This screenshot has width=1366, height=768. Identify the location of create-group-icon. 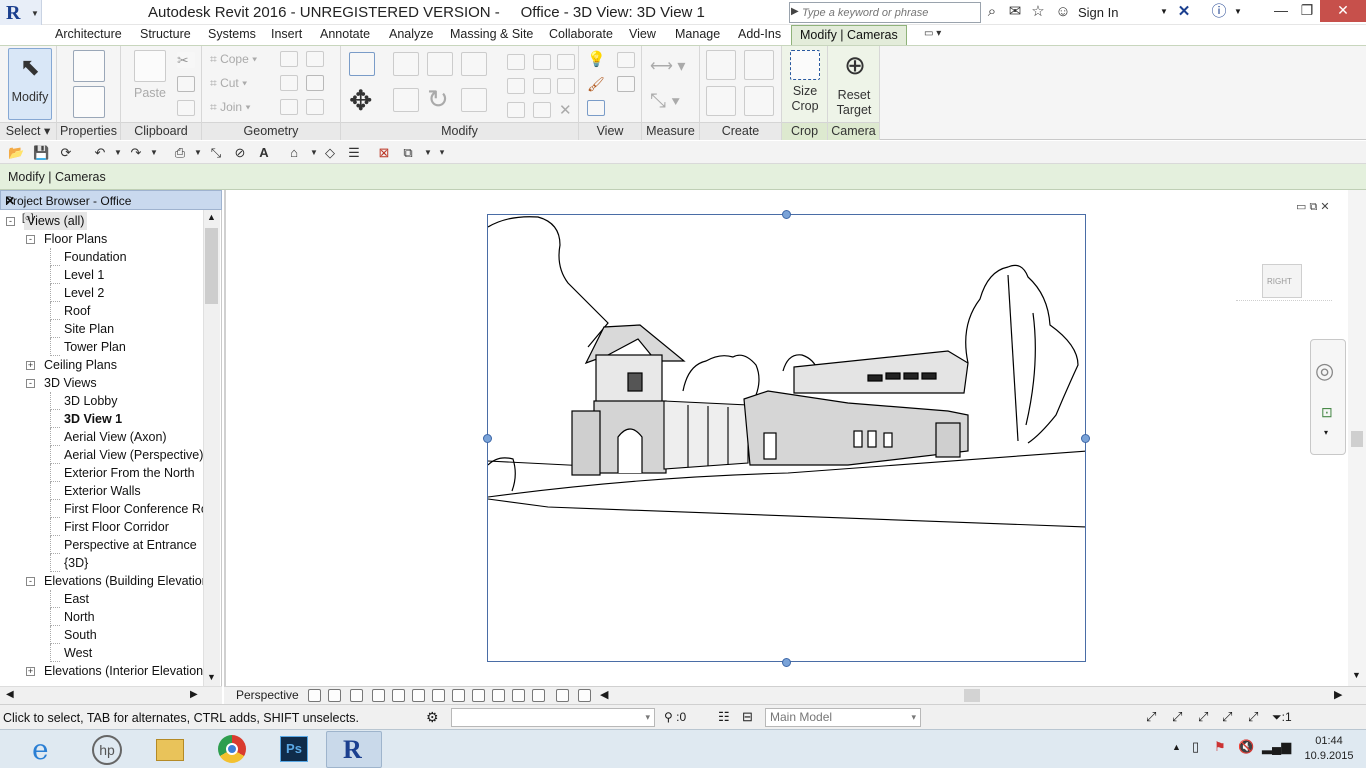
(721, 101).